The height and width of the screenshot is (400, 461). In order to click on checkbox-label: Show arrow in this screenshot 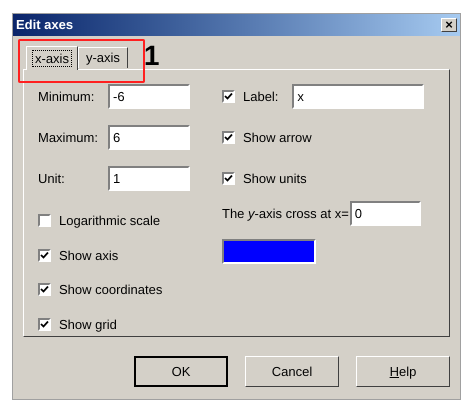, I will do `click(277, 137)`.